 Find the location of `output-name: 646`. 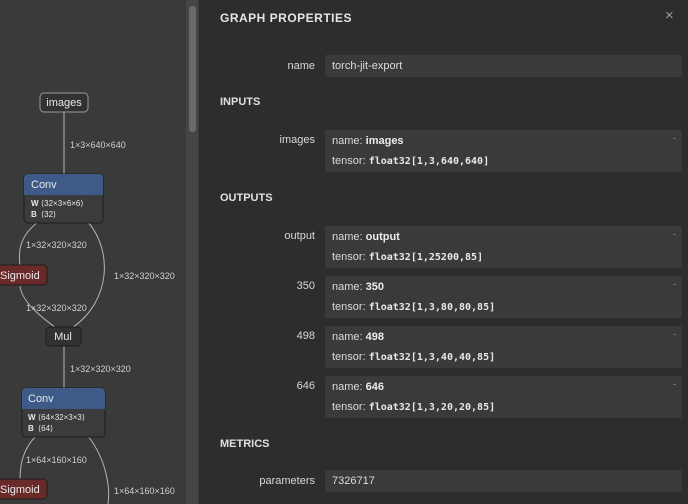

output-name: 646 is located at coordinates (374, 387).